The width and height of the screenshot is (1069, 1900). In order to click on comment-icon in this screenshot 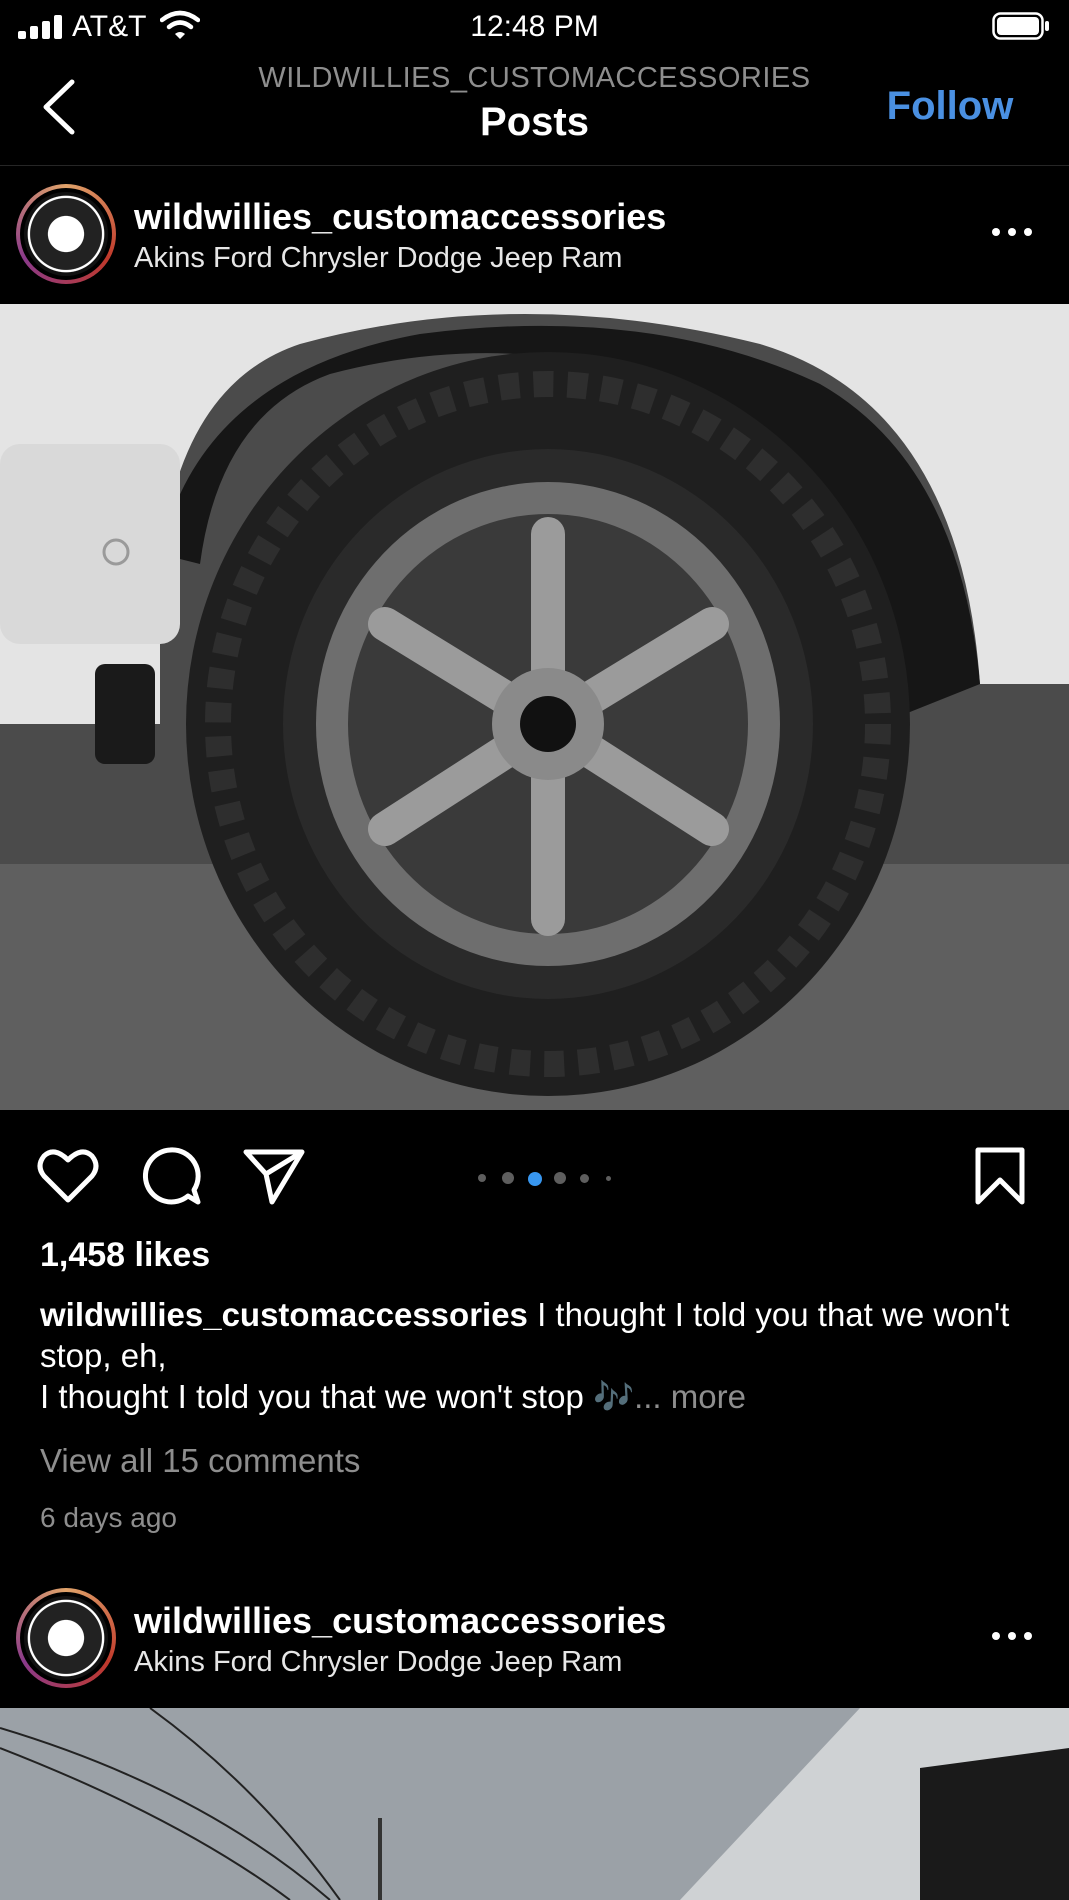, I will do `click(170, 1176)`.